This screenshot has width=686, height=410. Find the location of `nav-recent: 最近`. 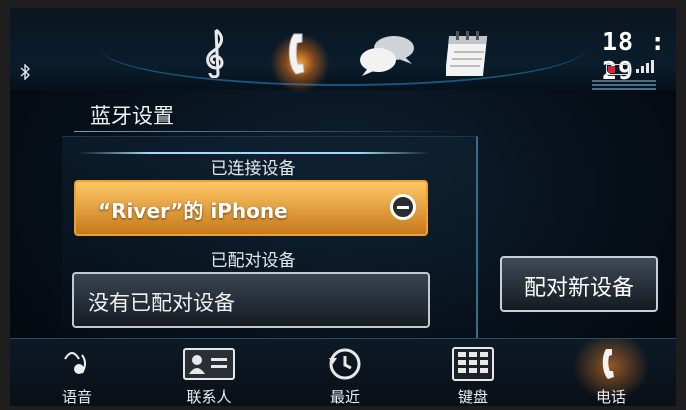

nav-recent: 最近 is located at coordinates (345, 372).